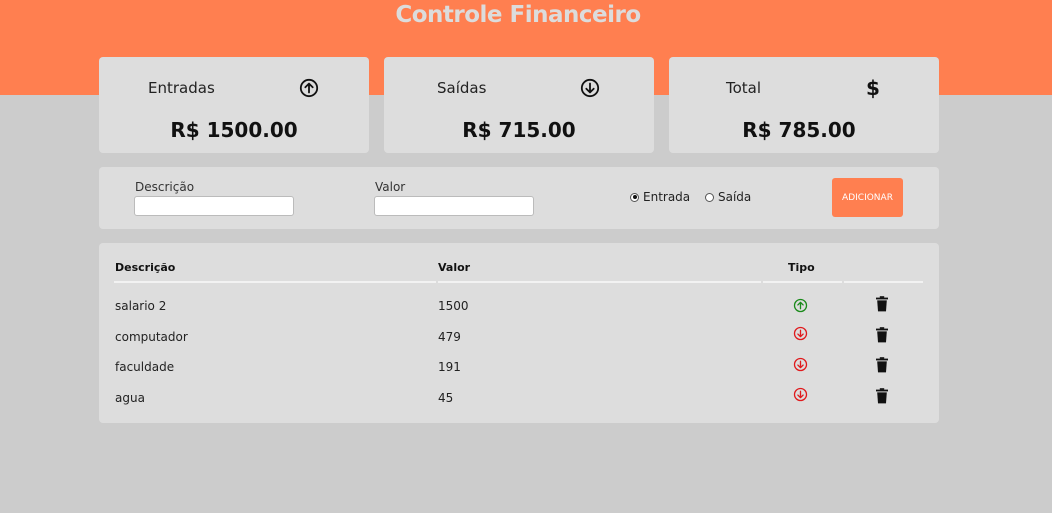 This screenshot has height=513, width=1052. I want to click on expenses-card: Saídas R$ 715.00, so click(519, 105).